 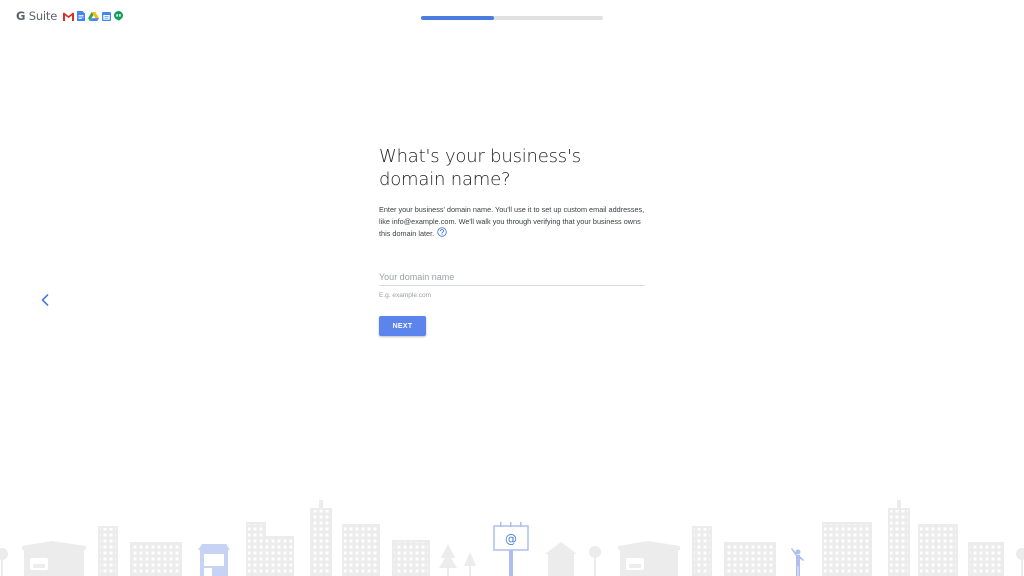 I want to click on gsuite-logo: G Suite, so click(x=70, y=16).